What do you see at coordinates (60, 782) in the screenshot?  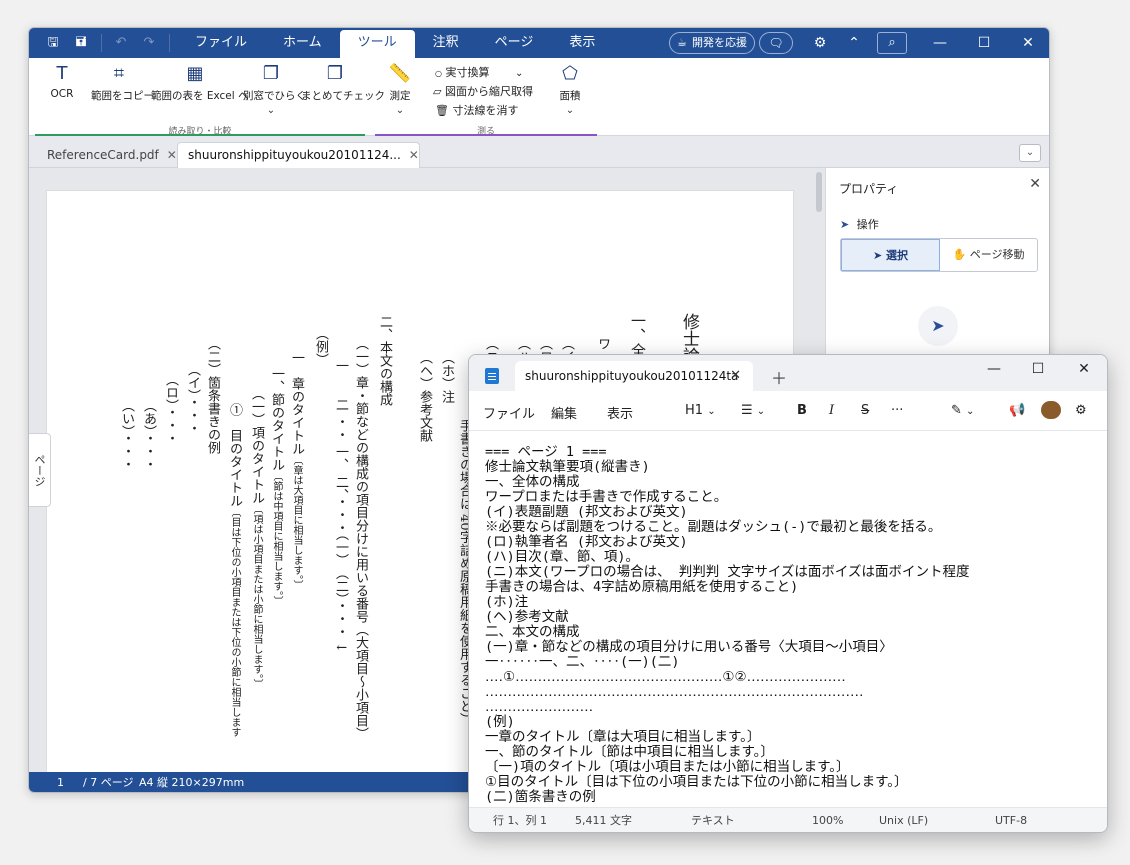 I see `current-page: 1` at bounding box center [60, 782].